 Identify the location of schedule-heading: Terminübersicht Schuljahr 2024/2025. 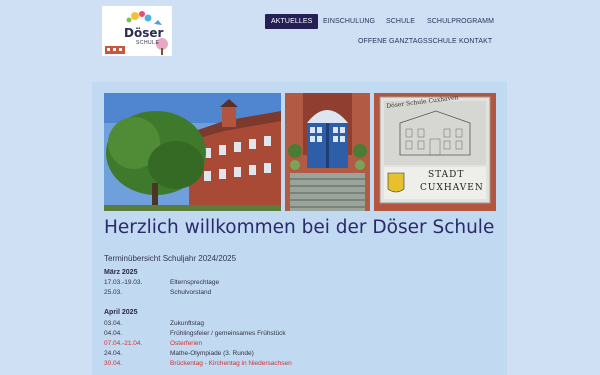
(170, 258).